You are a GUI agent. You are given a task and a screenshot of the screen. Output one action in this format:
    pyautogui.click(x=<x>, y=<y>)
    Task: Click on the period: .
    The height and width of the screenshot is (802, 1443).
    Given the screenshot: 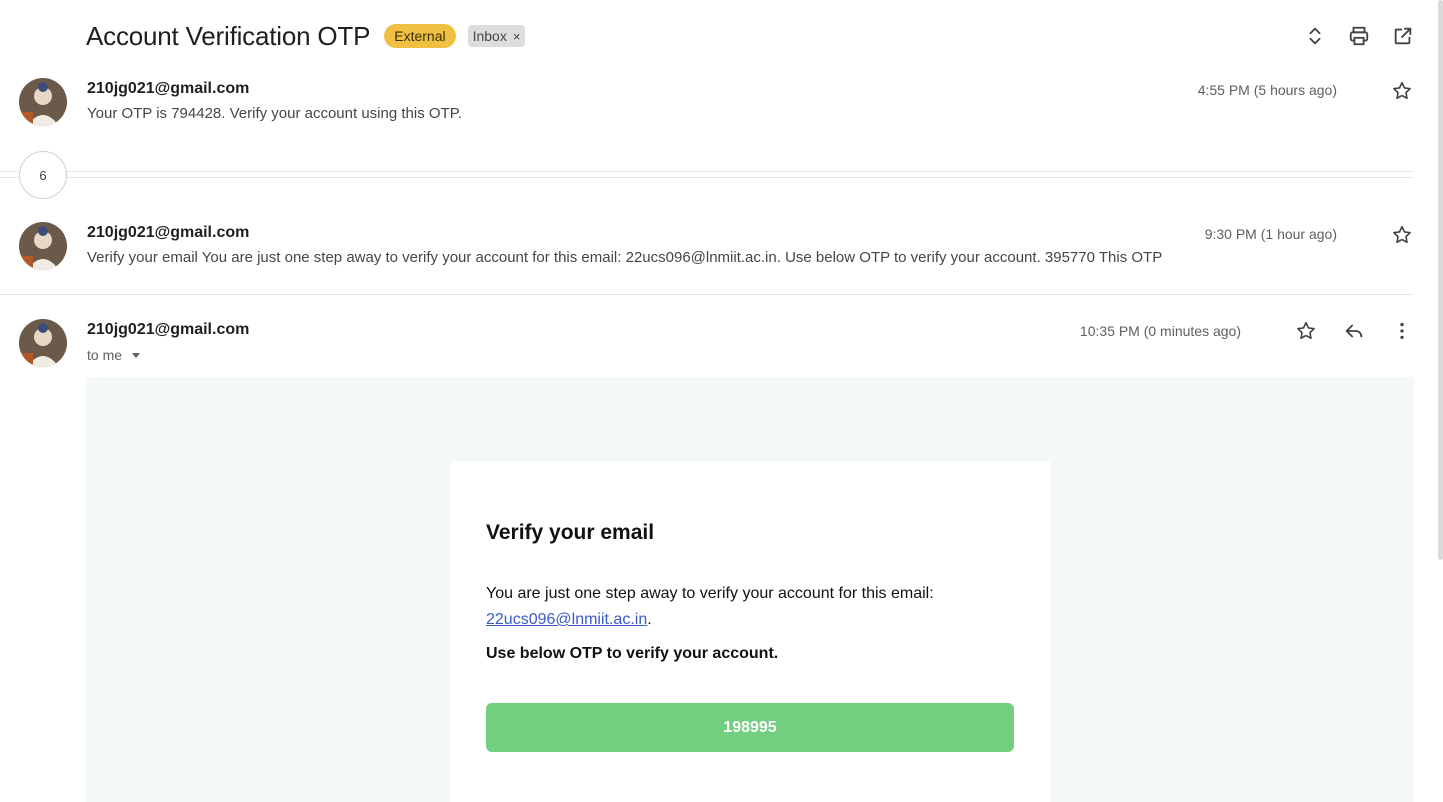 What is the action you would take?
    pyautogui.click(x=649, y=619)
    